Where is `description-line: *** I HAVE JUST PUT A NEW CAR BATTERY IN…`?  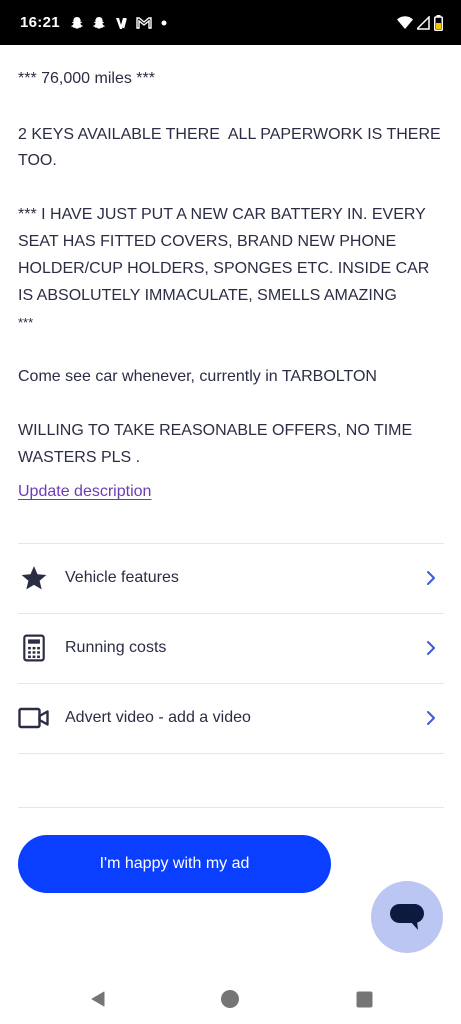 description-line: *** I HAVE JUST PUT A NEW CAR BATTERY IN… is located at coordinates (222, 214).